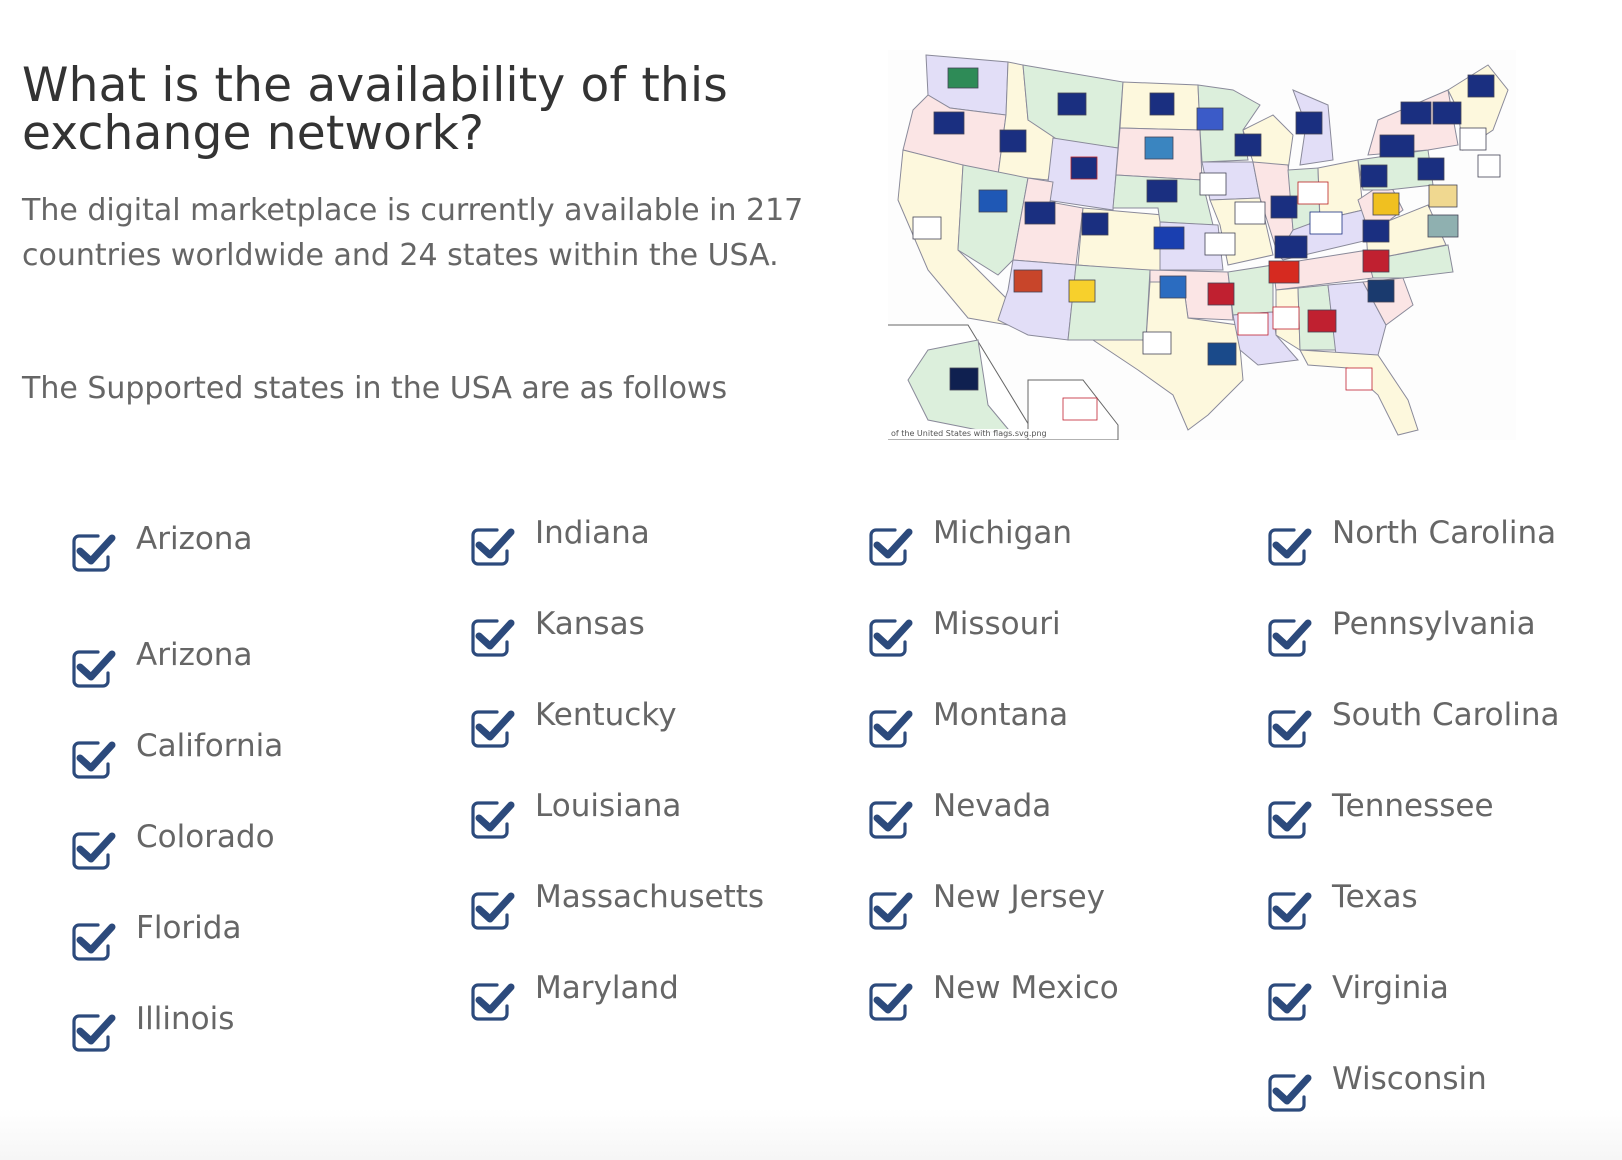 This screenshot has width=1622, height=1160. Describe the element at coordinates (1109, 302) in the screenshot. I see `map-region-new-mexico` at that location.